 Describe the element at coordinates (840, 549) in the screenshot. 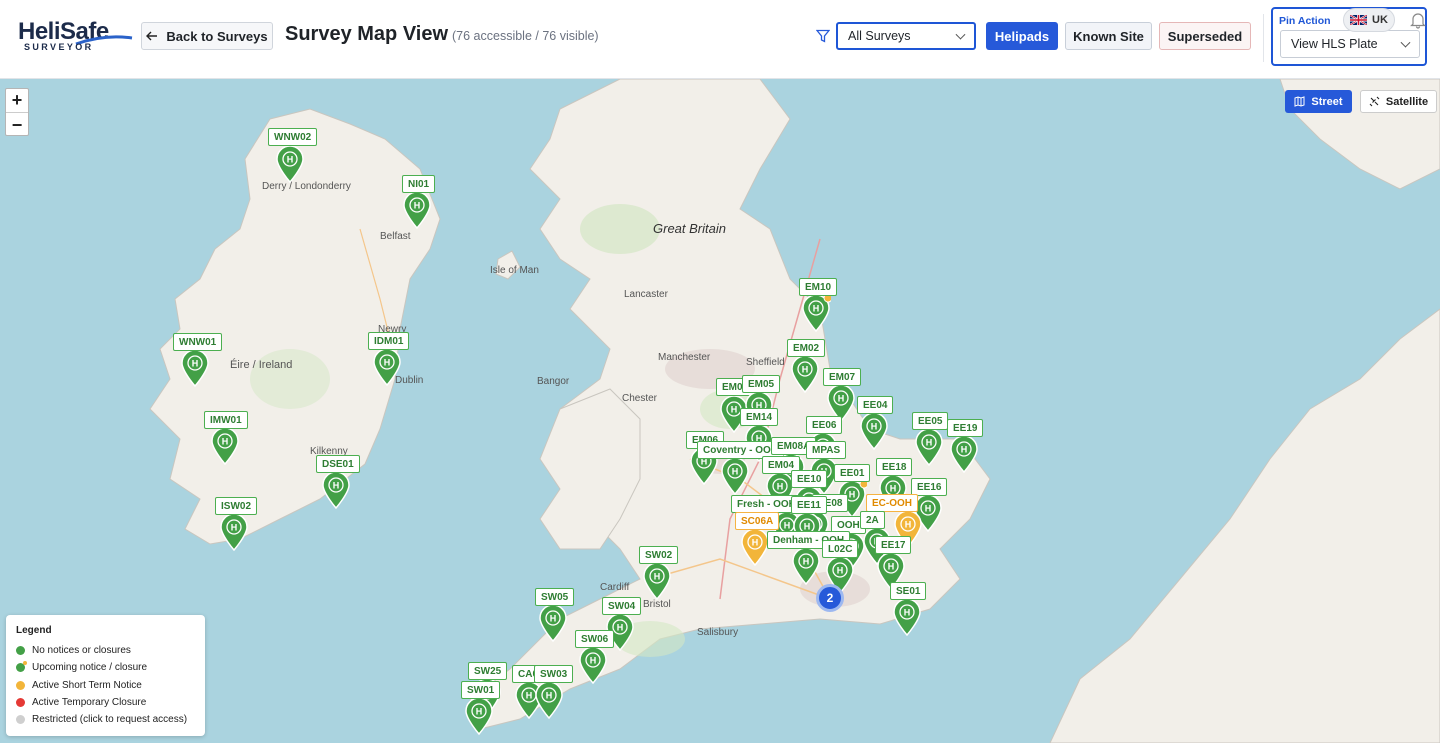

I see `map-pin-label: L02C` at that location.